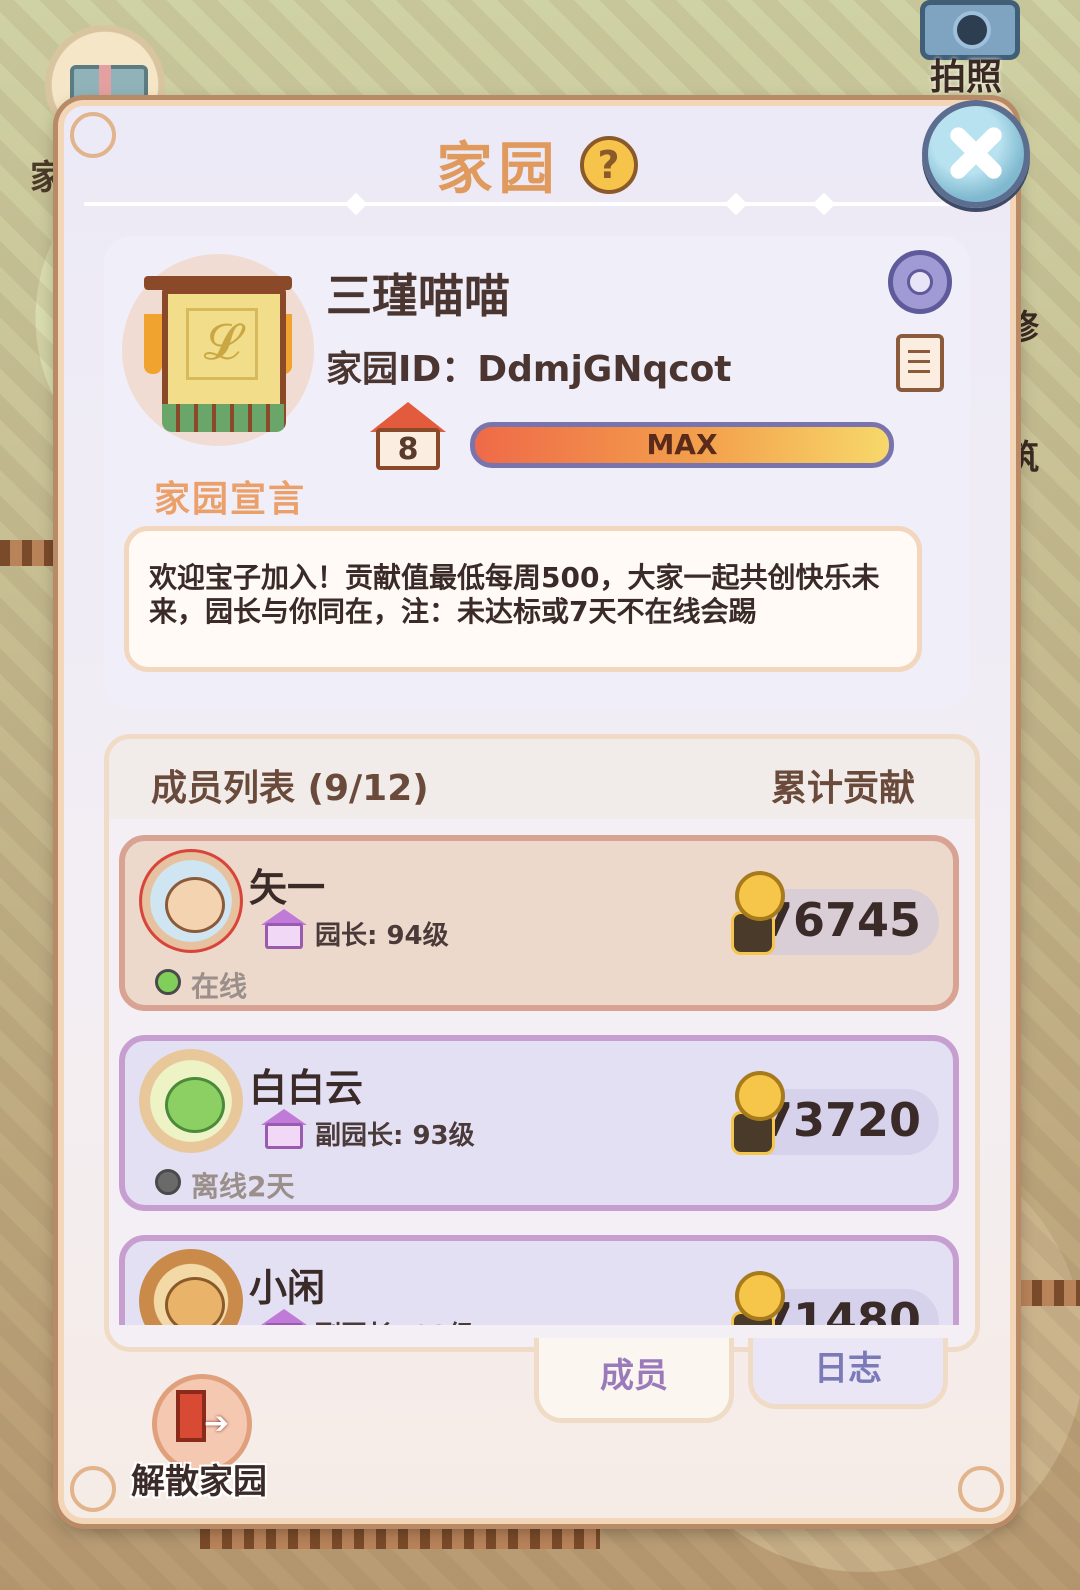 The height and width of the screenshot is (1590, 1080). What do you see at coordinates (915, 369) in the screenshot?
I see `copy-icon` at bounding box center [915, 369].